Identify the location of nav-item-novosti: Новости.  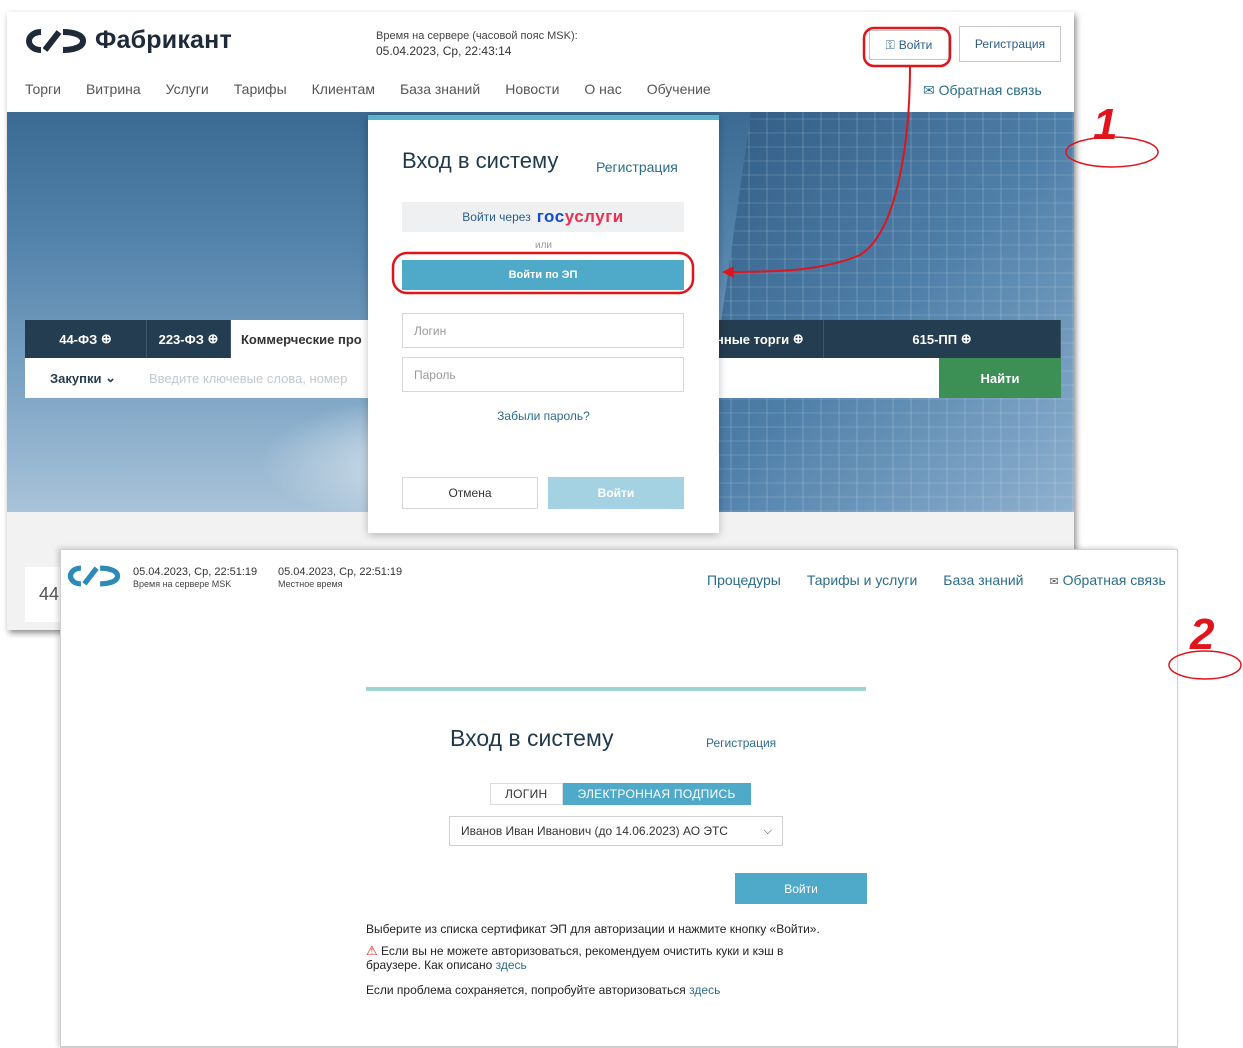
(532, 89).